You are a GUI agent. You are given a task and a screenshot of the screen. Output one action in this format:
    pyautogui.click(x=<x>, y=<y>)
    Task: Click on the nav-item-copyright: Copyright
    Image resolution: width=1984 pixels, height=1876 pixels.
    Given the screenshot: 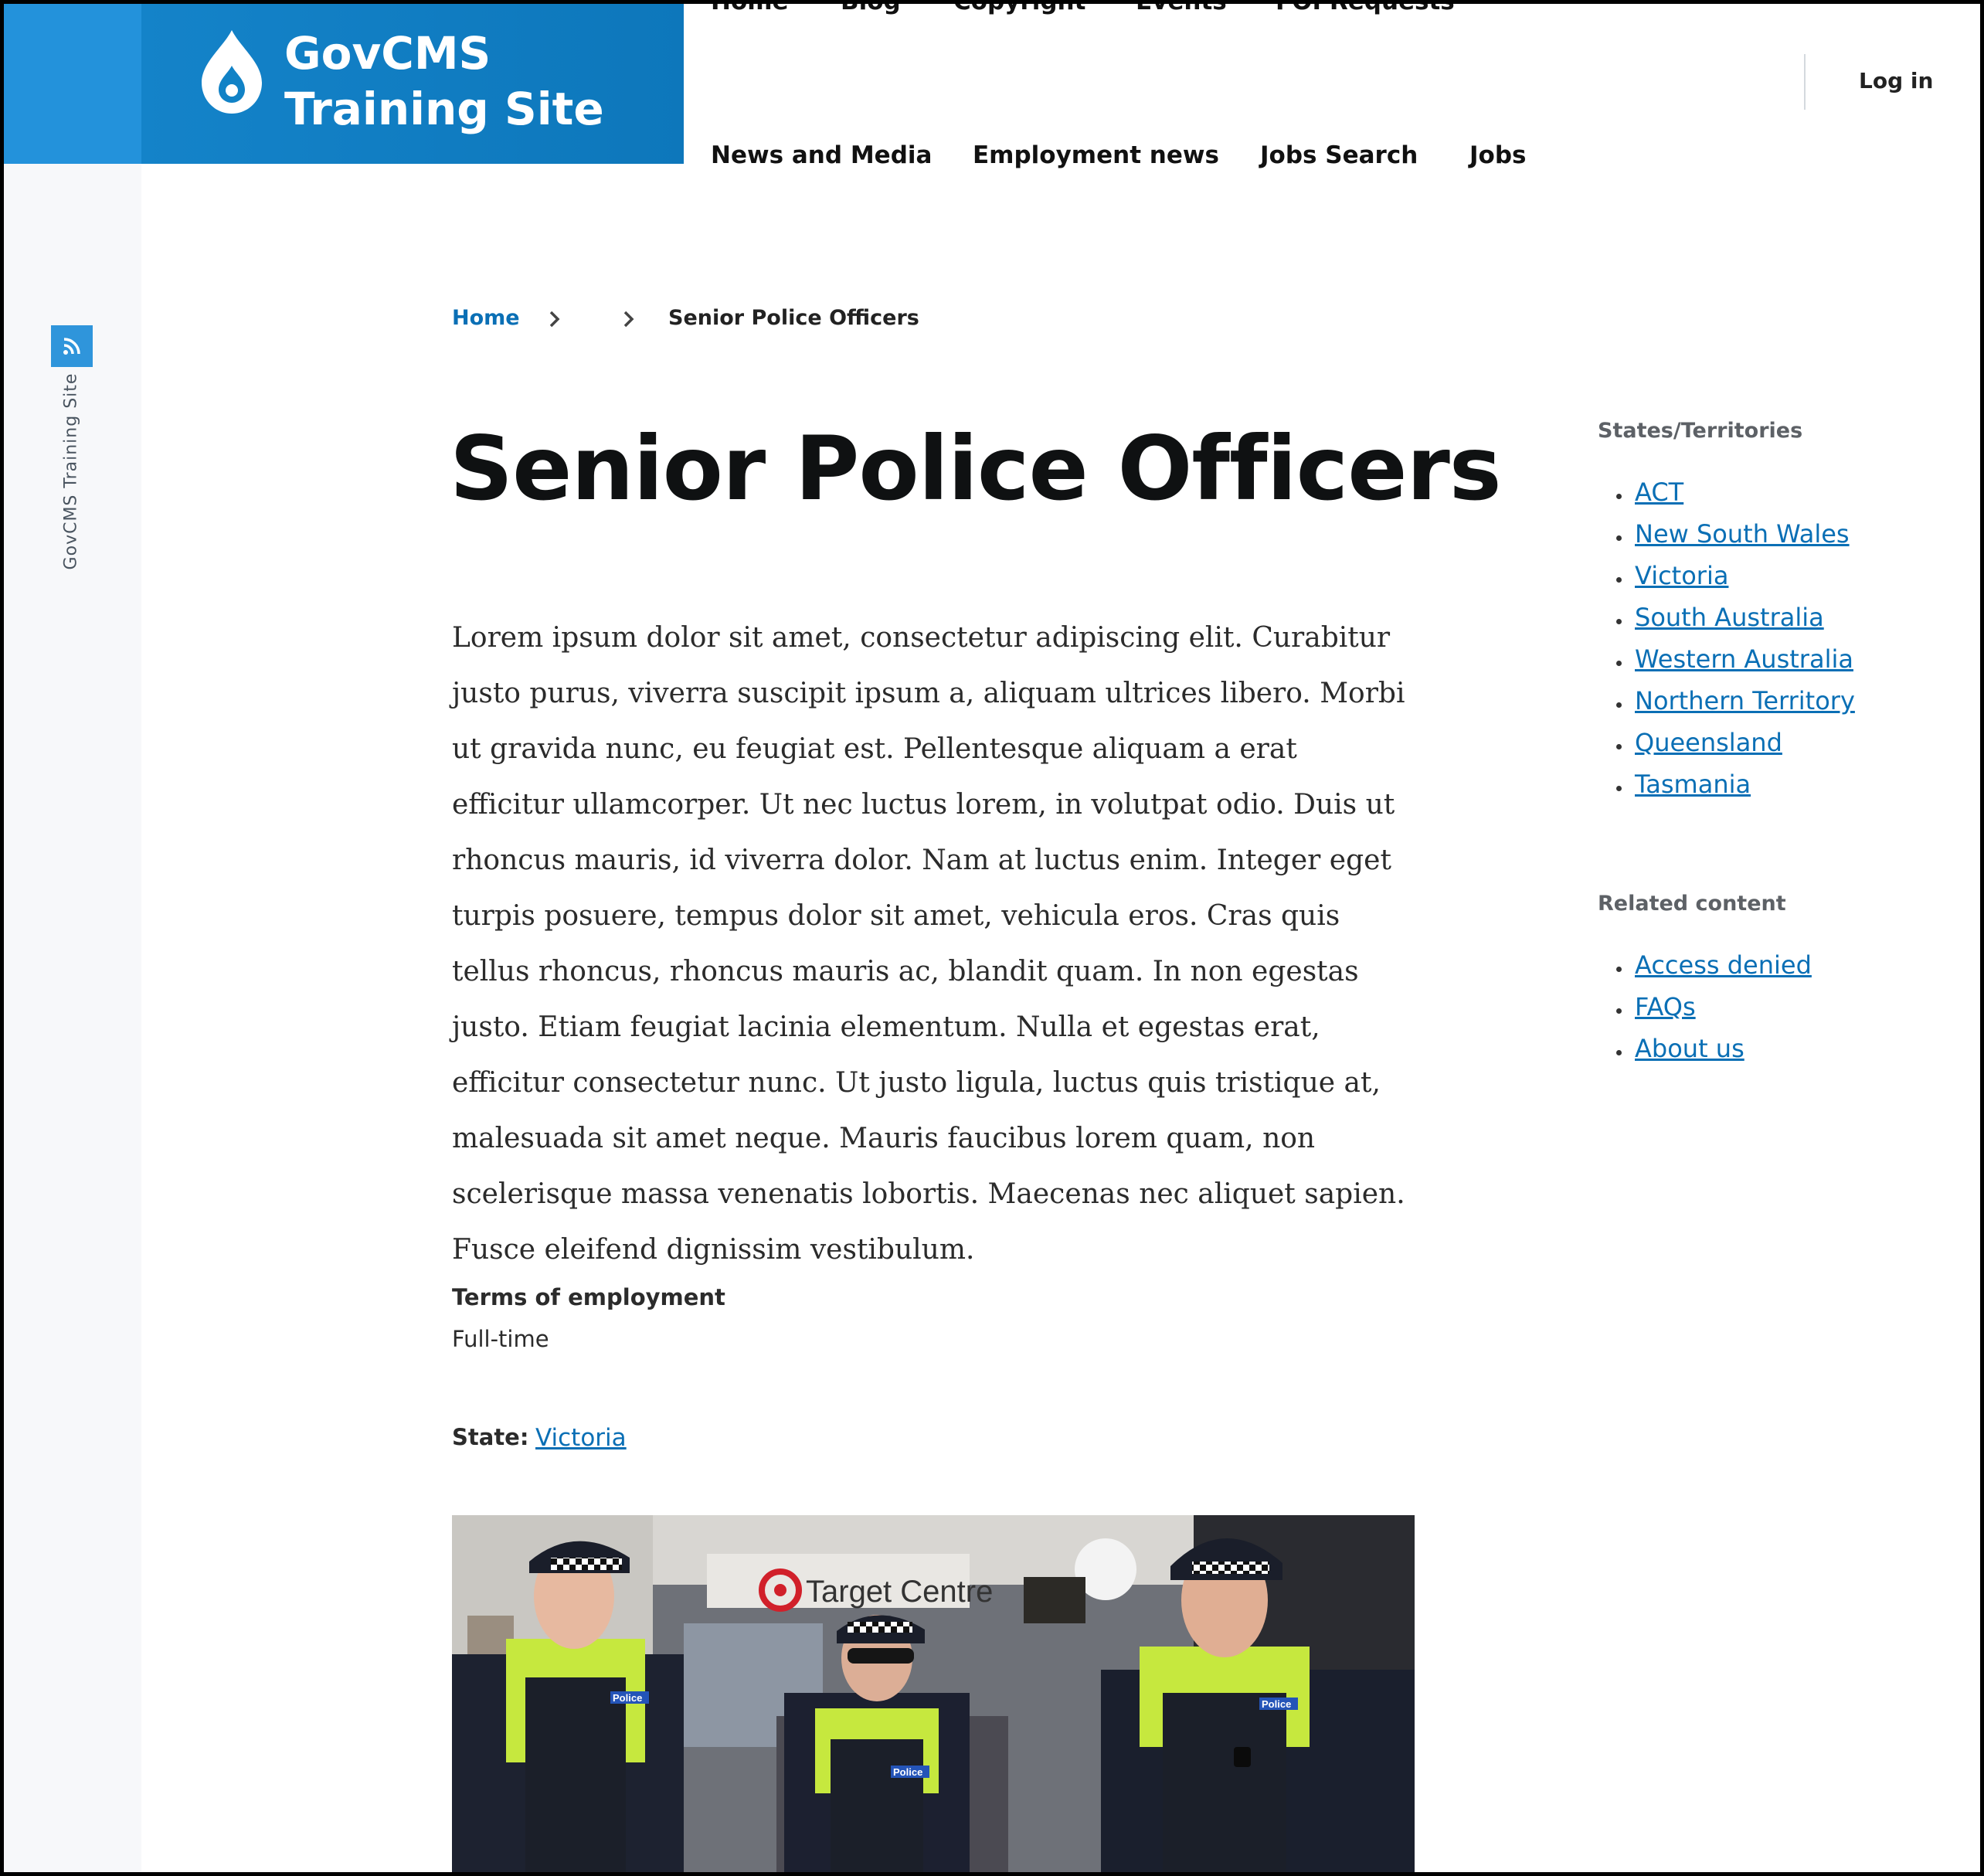 What is the action you would take?
    pyautogui.click(x=1019, y=8)
    